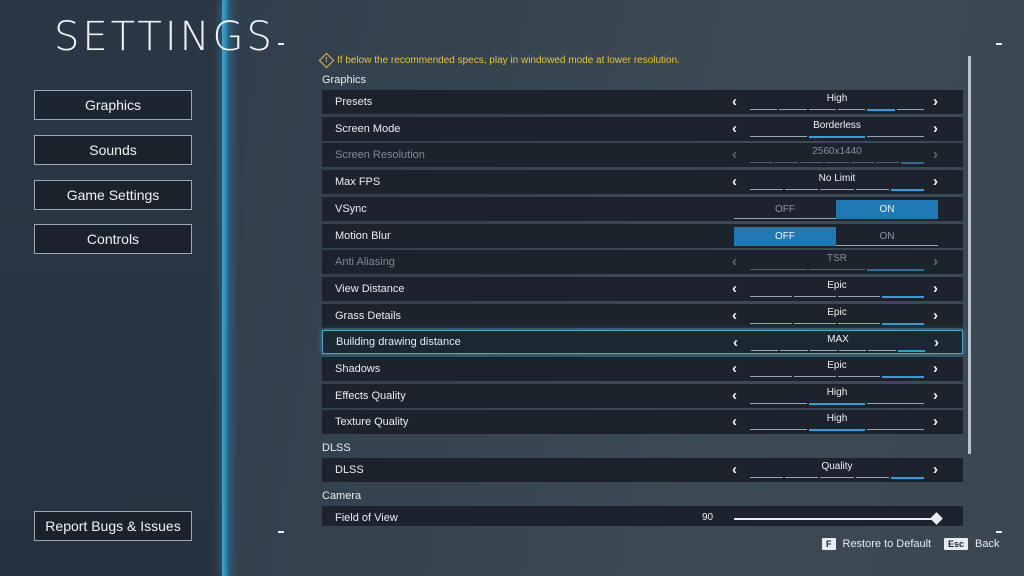 This screenshot has height=576, width=1024. Describe the element at coordinates (987, 544) in the screenshot. I see `back-label: Back` at that location.